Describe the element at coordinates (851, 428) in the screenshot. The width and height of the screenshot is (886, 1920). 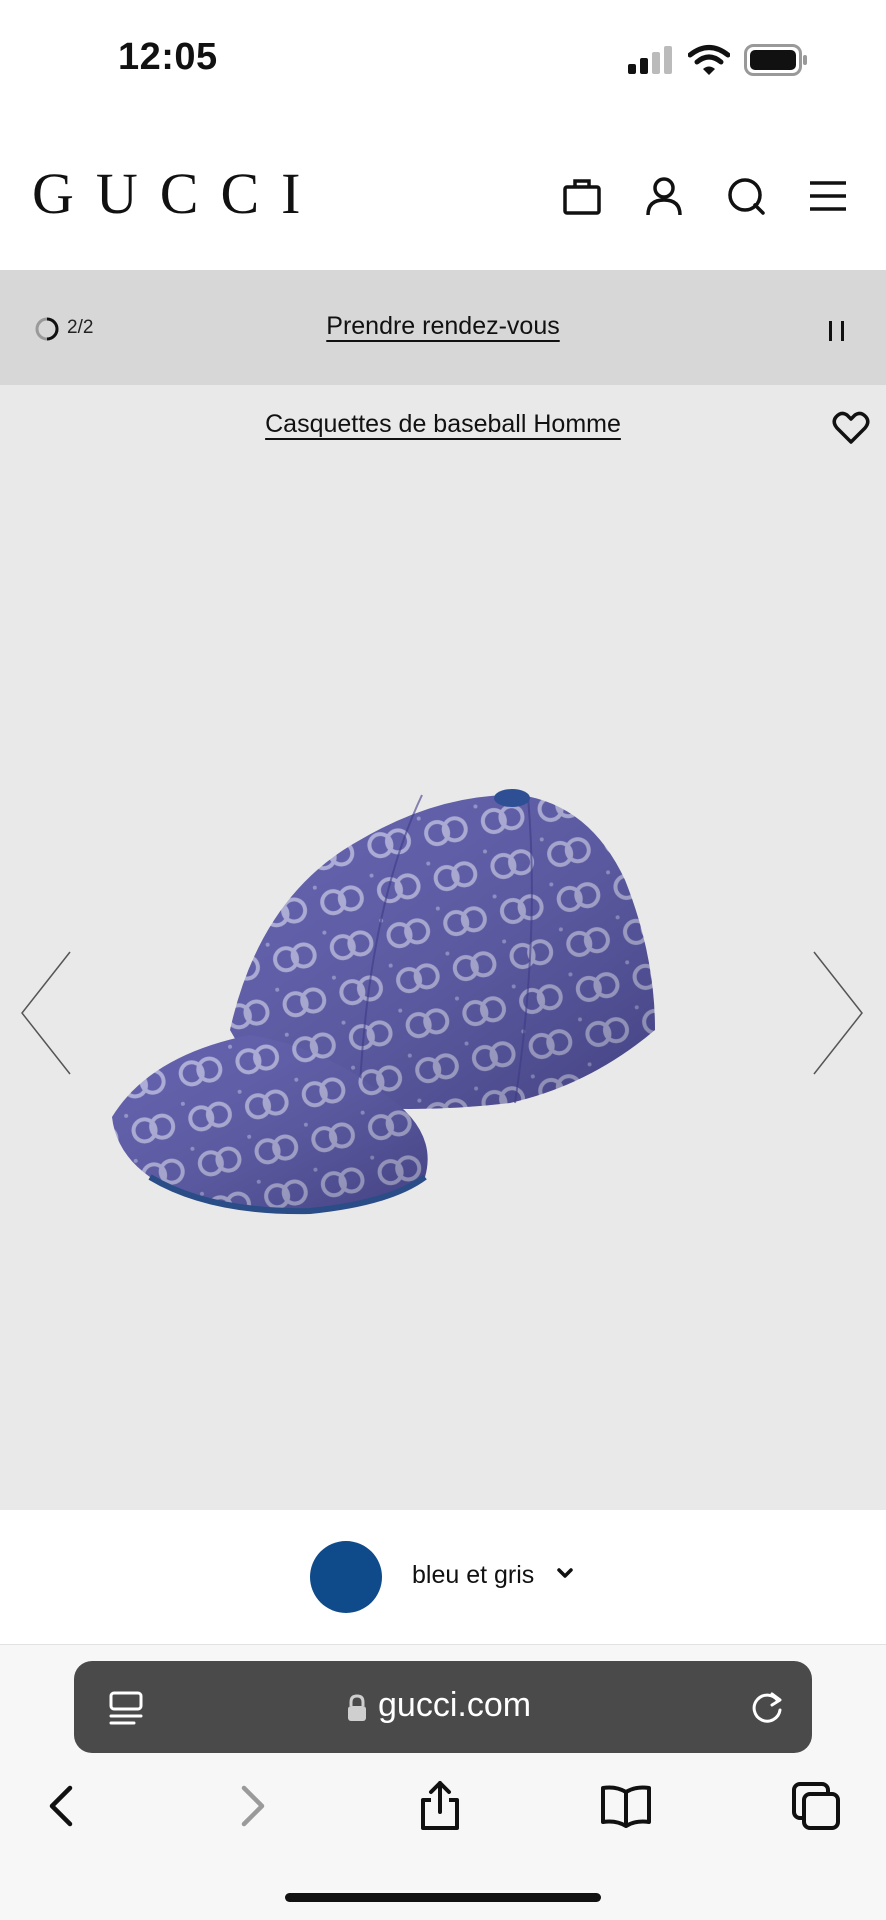
I see `heart-icon` at that location.